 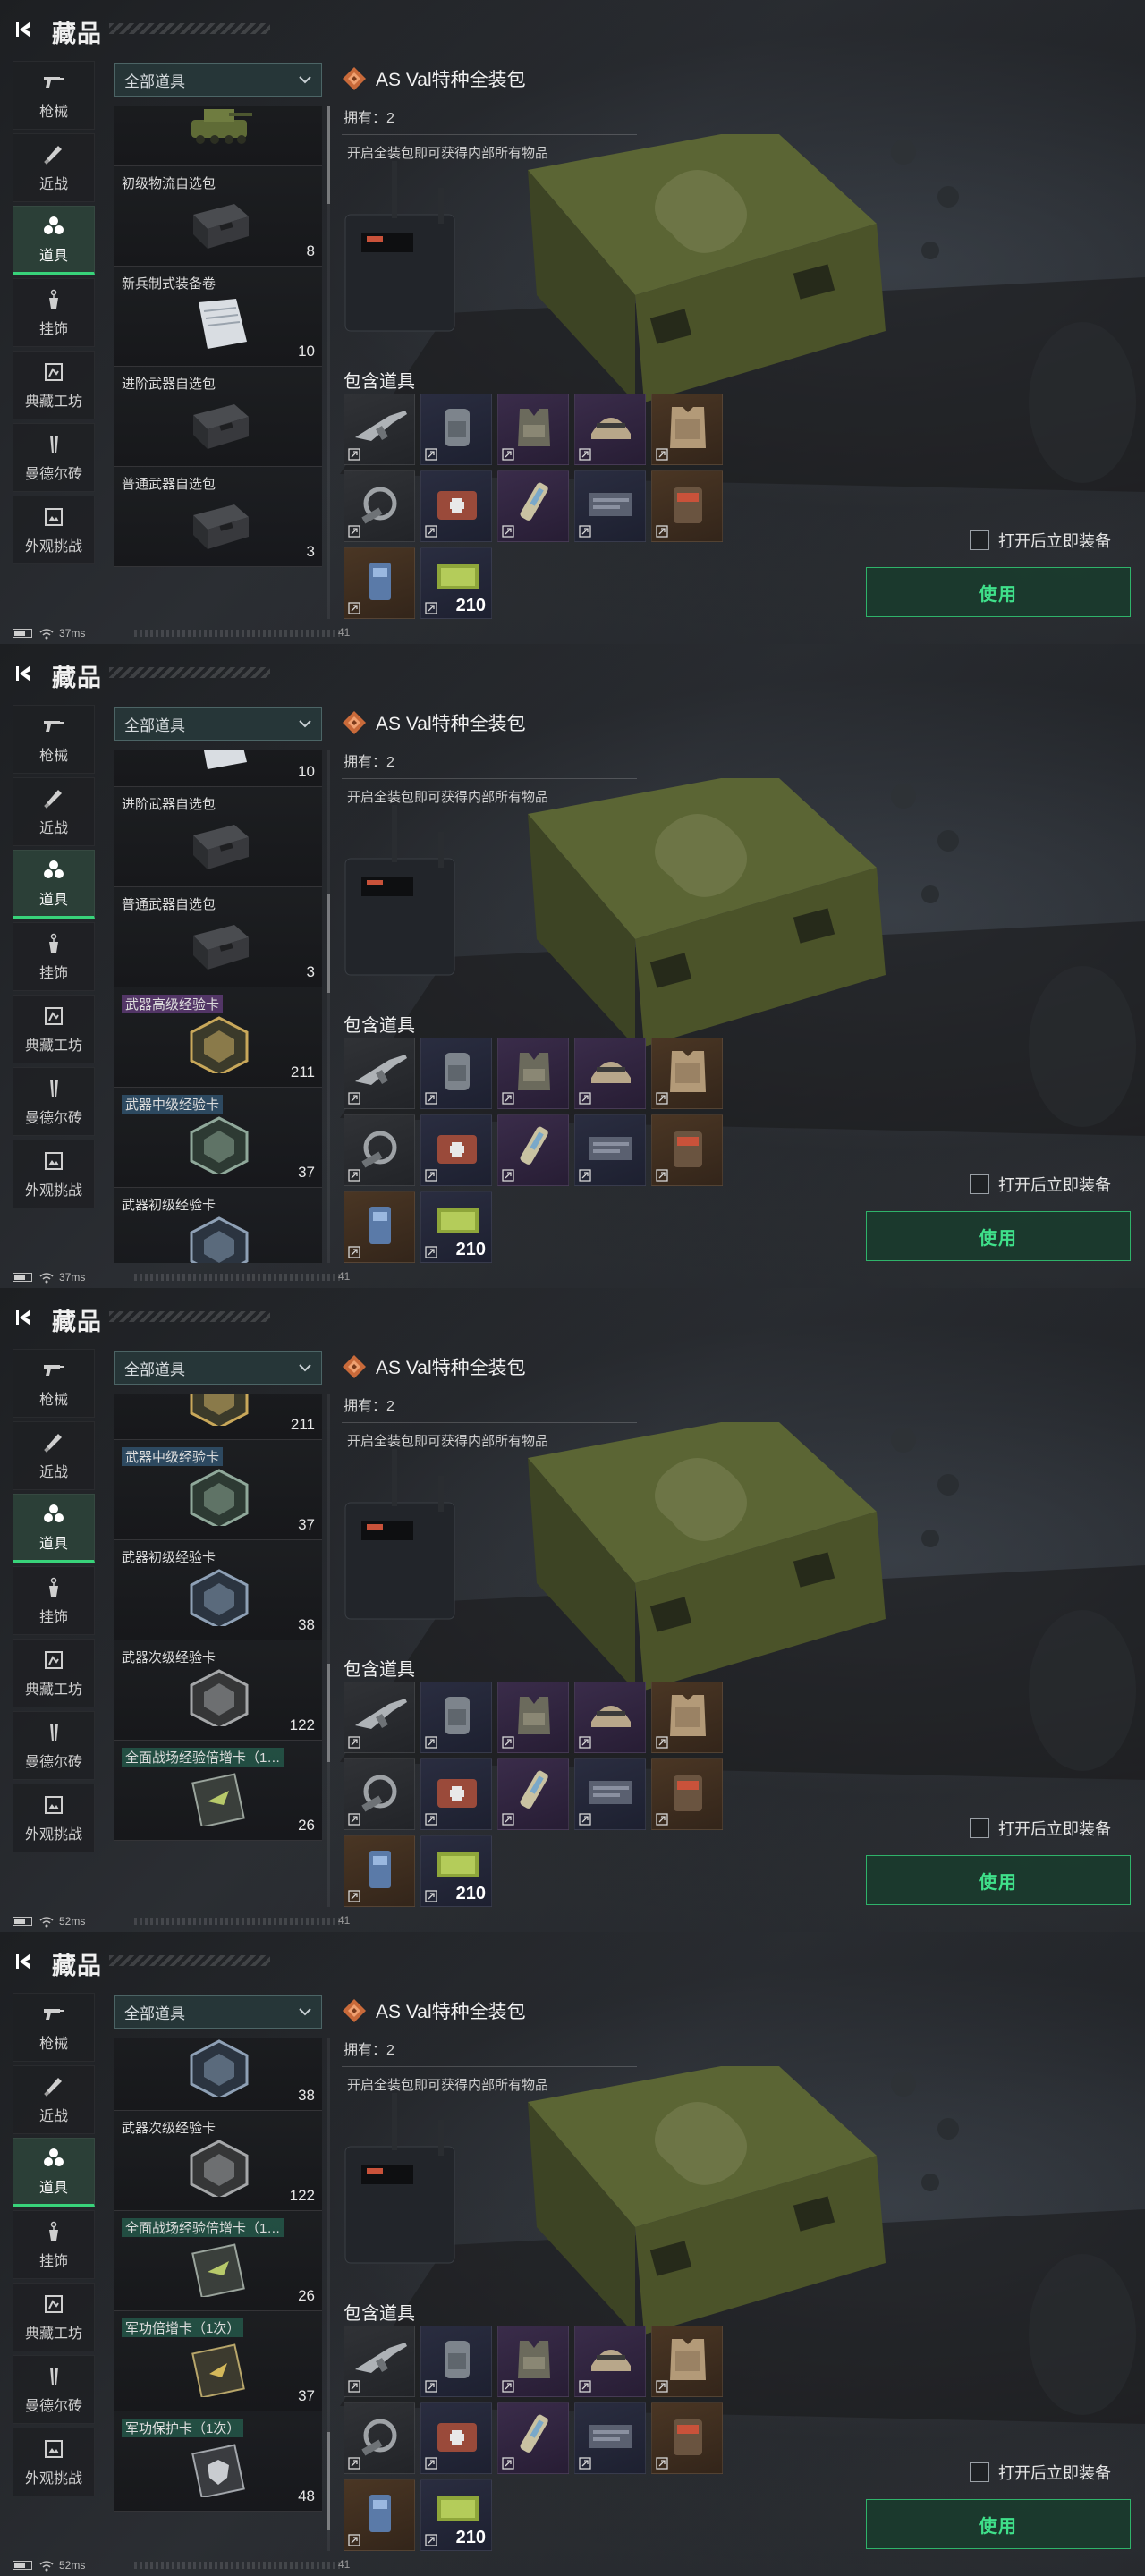 I want to click on list-item: 进阶武器自选包, so click(x=218, y=837).